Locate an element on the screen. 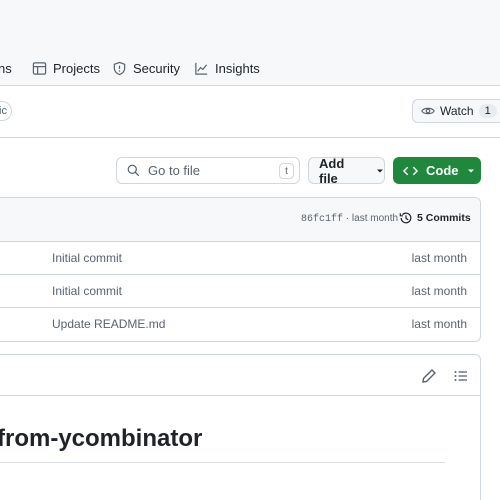 The height and width of the screenshot is (500, 500). latest-commit-bar: 86fc1ff · last month 5 Commits is located at coordinates (240, 220).